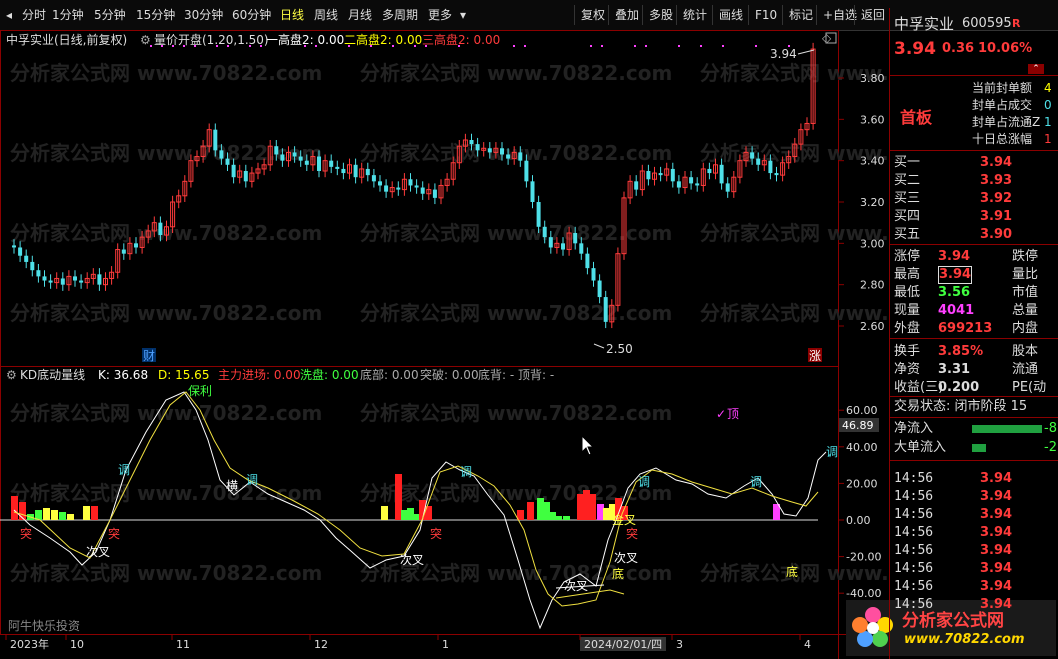  I want to click on x-axis-label: 10, so click(77, 644).